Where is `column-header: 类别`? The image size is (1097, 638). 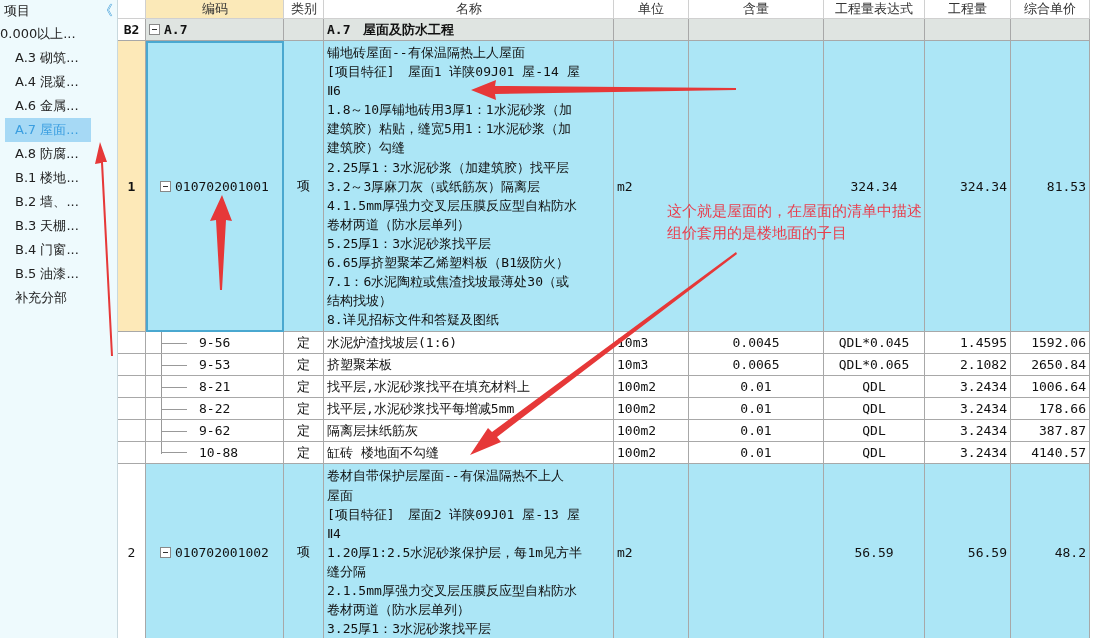 column-header: 类别 is located at coordinates (304, 9).